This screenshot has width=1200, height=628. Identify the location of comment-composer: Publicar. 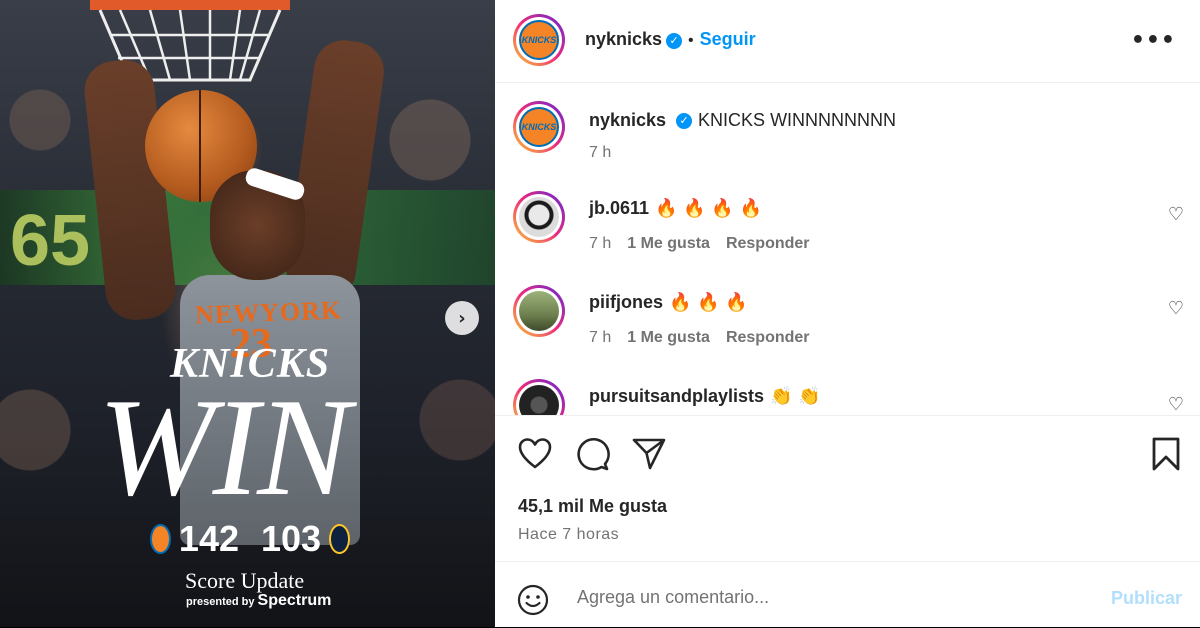
(847, 594).